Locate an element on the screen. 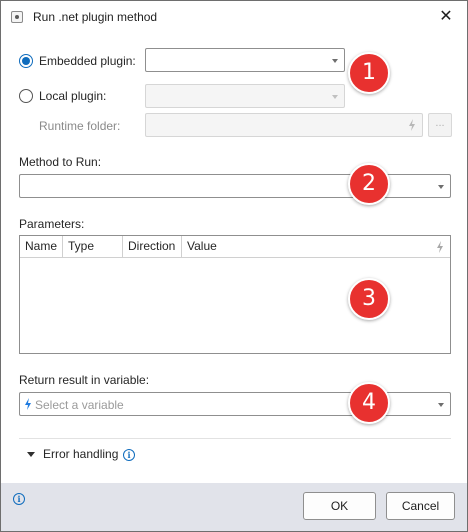  close-button: ✕ is located at coordinates (446, 17).